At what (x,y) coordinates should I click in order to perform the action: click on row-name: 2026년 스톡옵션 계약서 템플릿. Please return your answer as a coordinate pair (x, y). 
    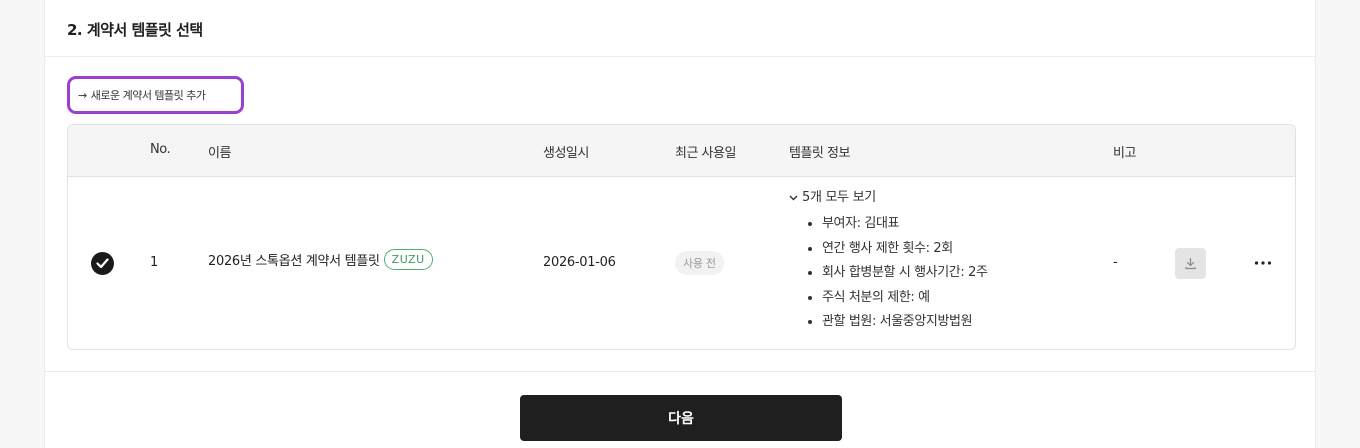
    Looking at the image, I should click on (294, 261).